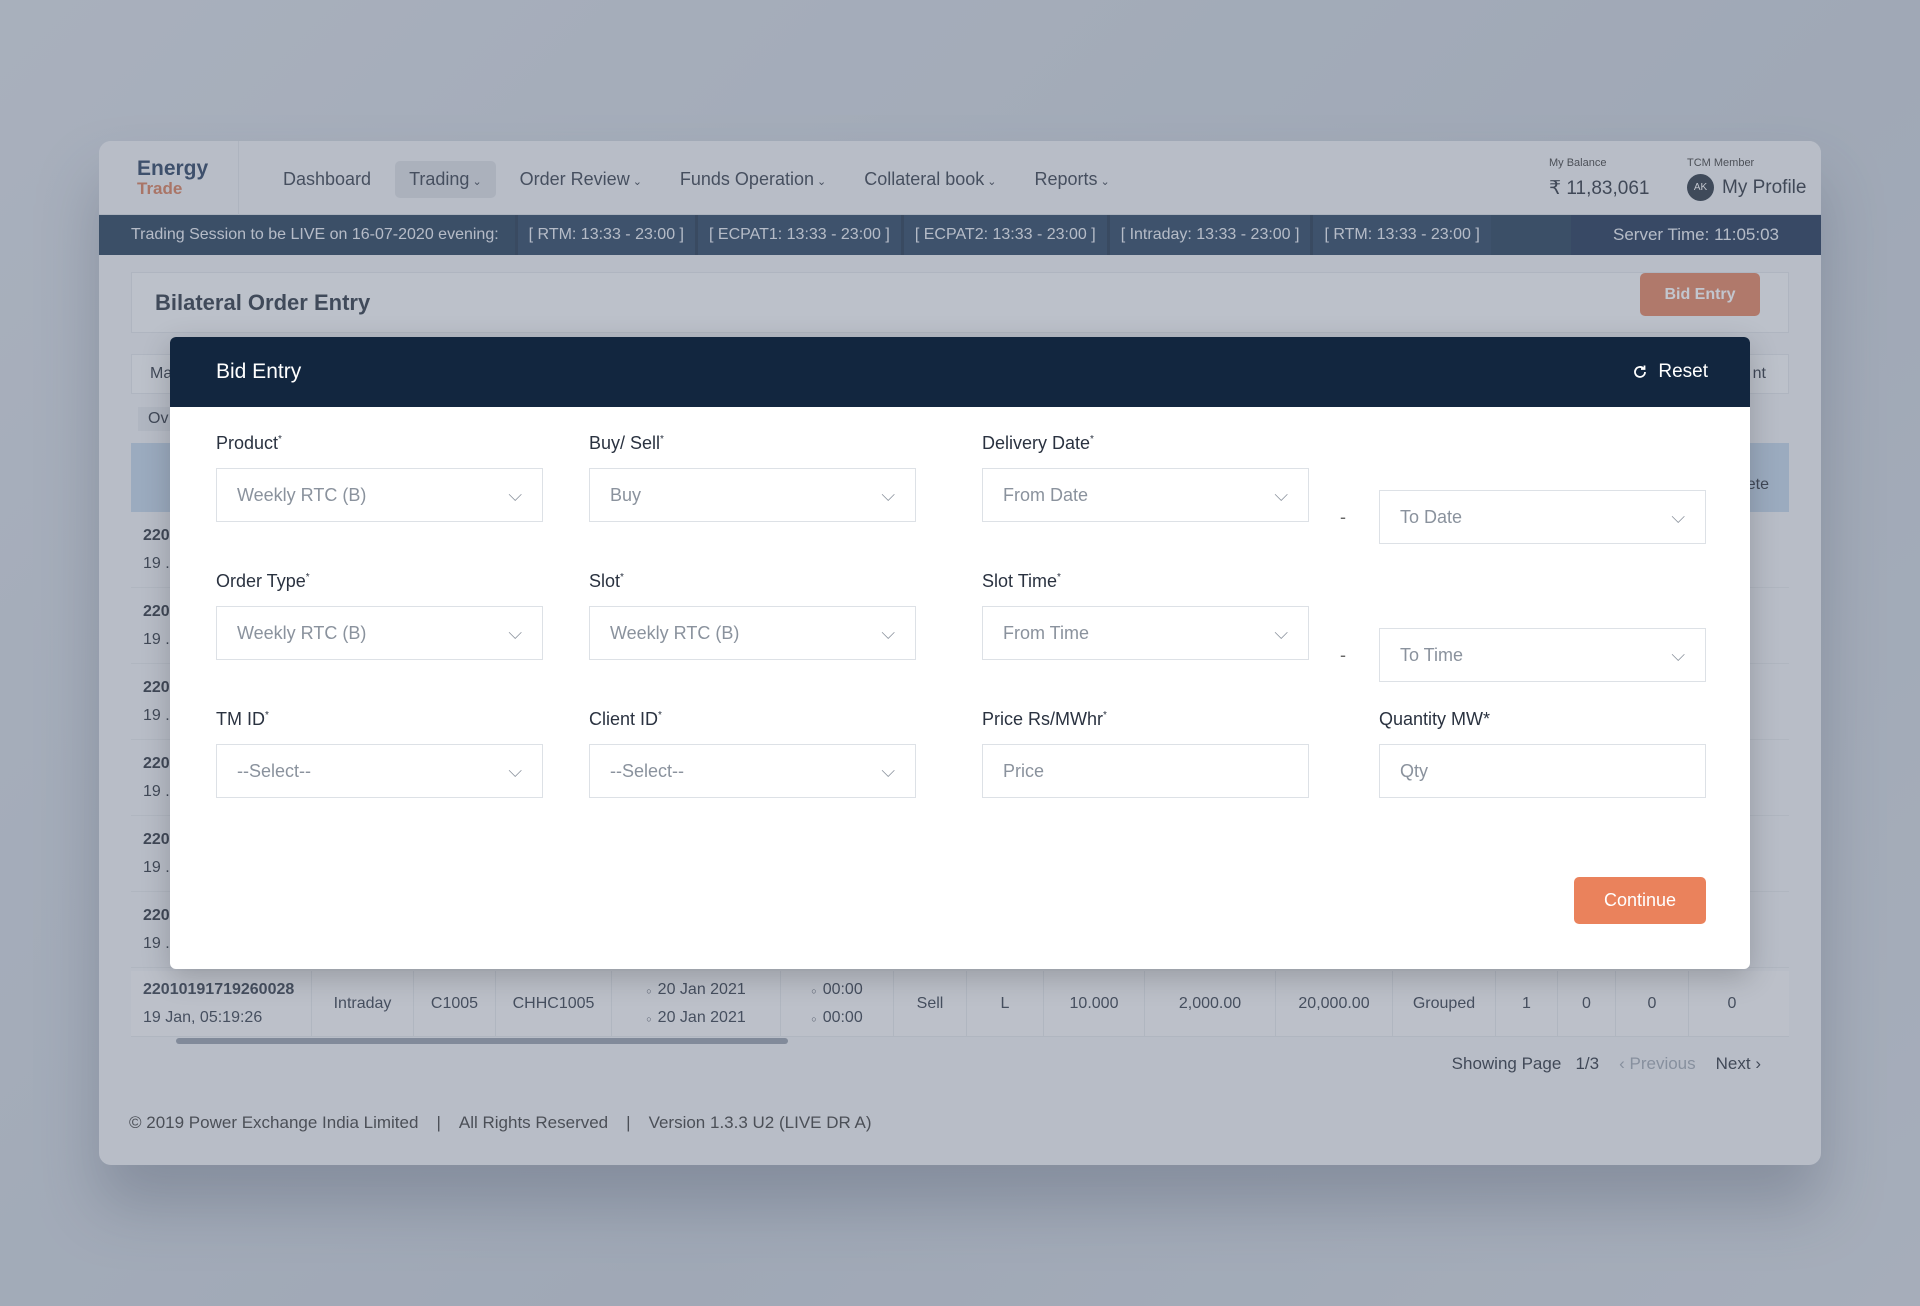 The width and height of the screenshot is (1920, 1306). What do you see at coordinates (752, 633) in the screenshot?
I see `slot-select: Weekly RTC (B) ⌵` at bounding box center [752, 633].